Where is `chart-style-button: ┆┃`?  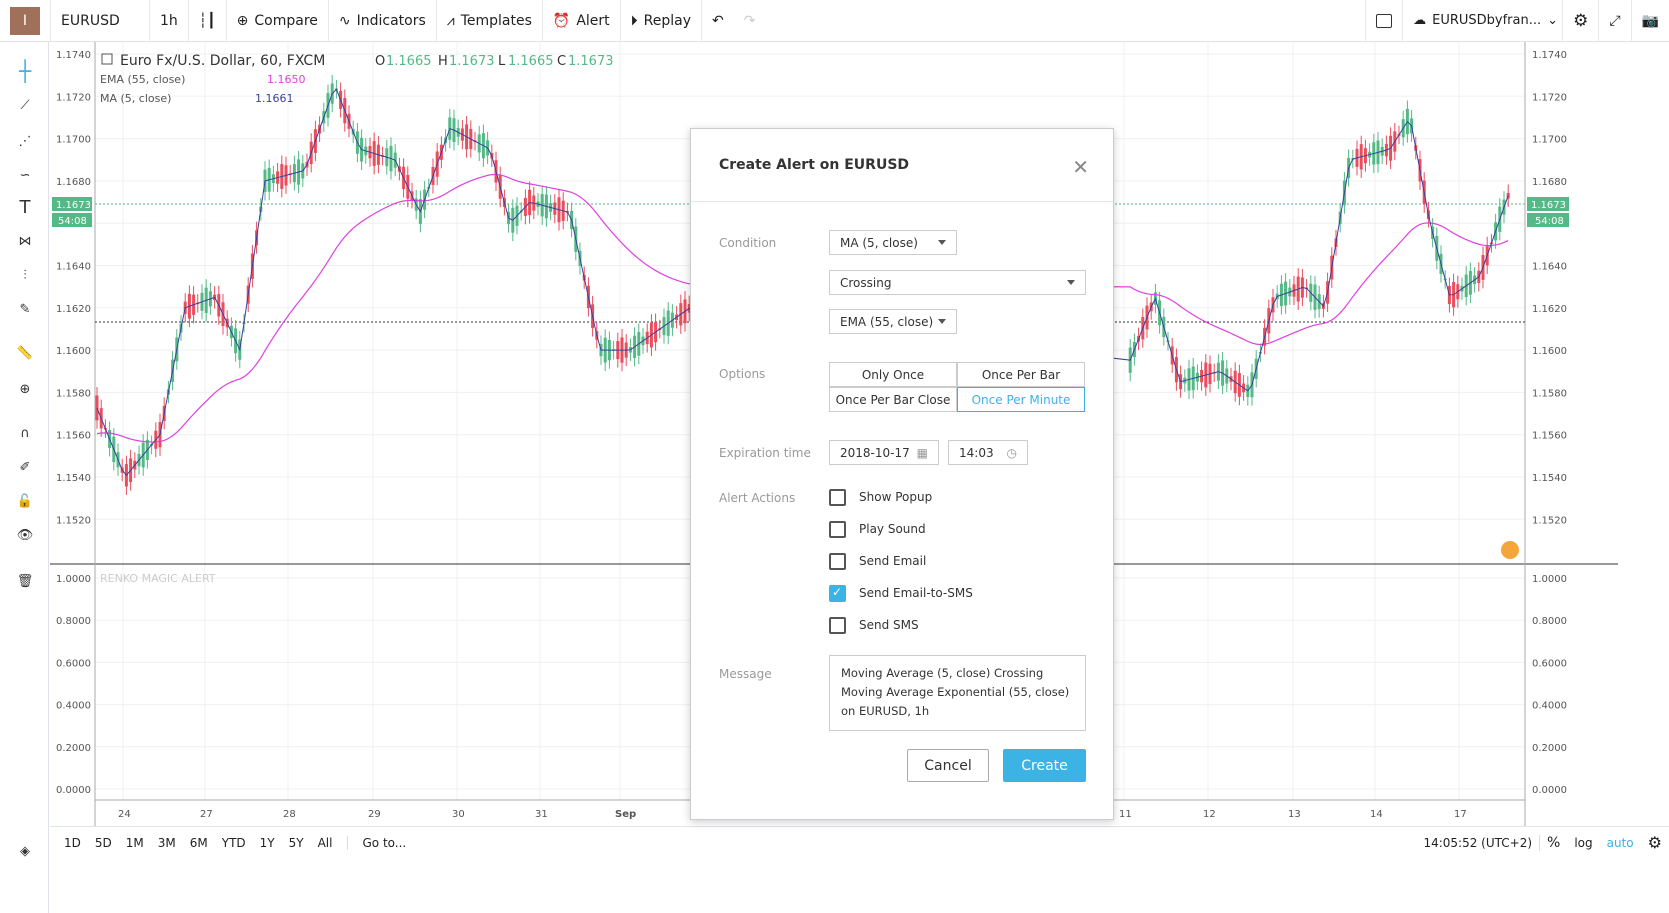 chart-style-button: ┆┃ is located at coordinates (208, 21).